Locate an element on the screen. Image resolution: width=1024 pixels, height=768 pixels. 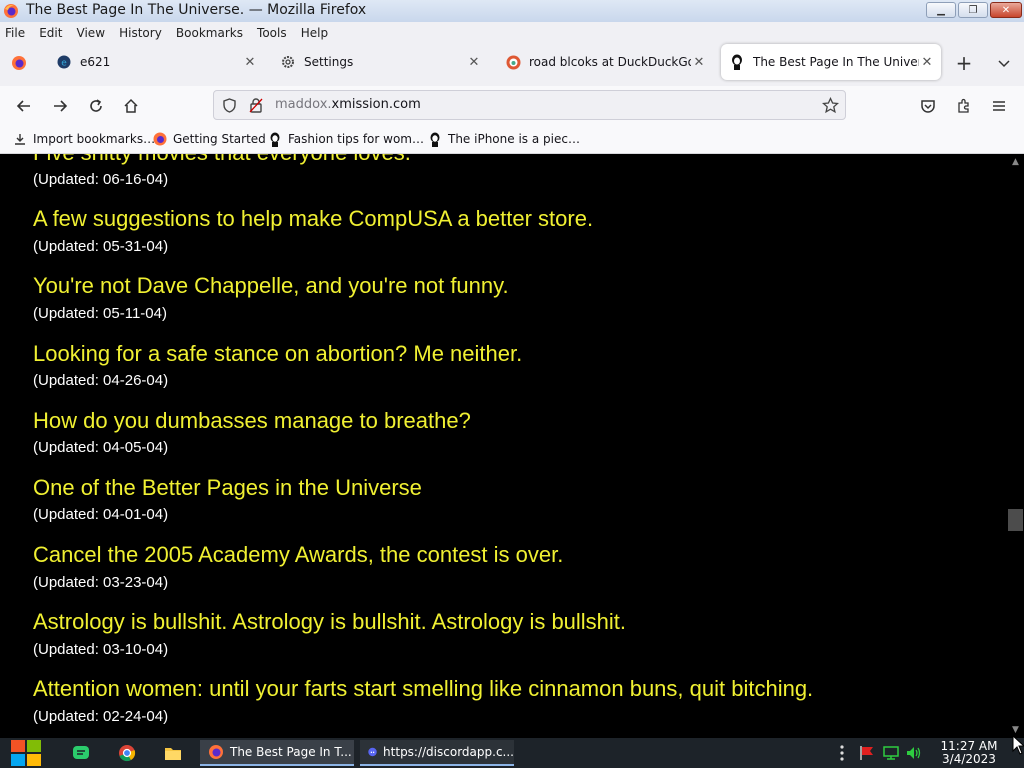
taskbar-chrome is located at coordinates (127, 753).